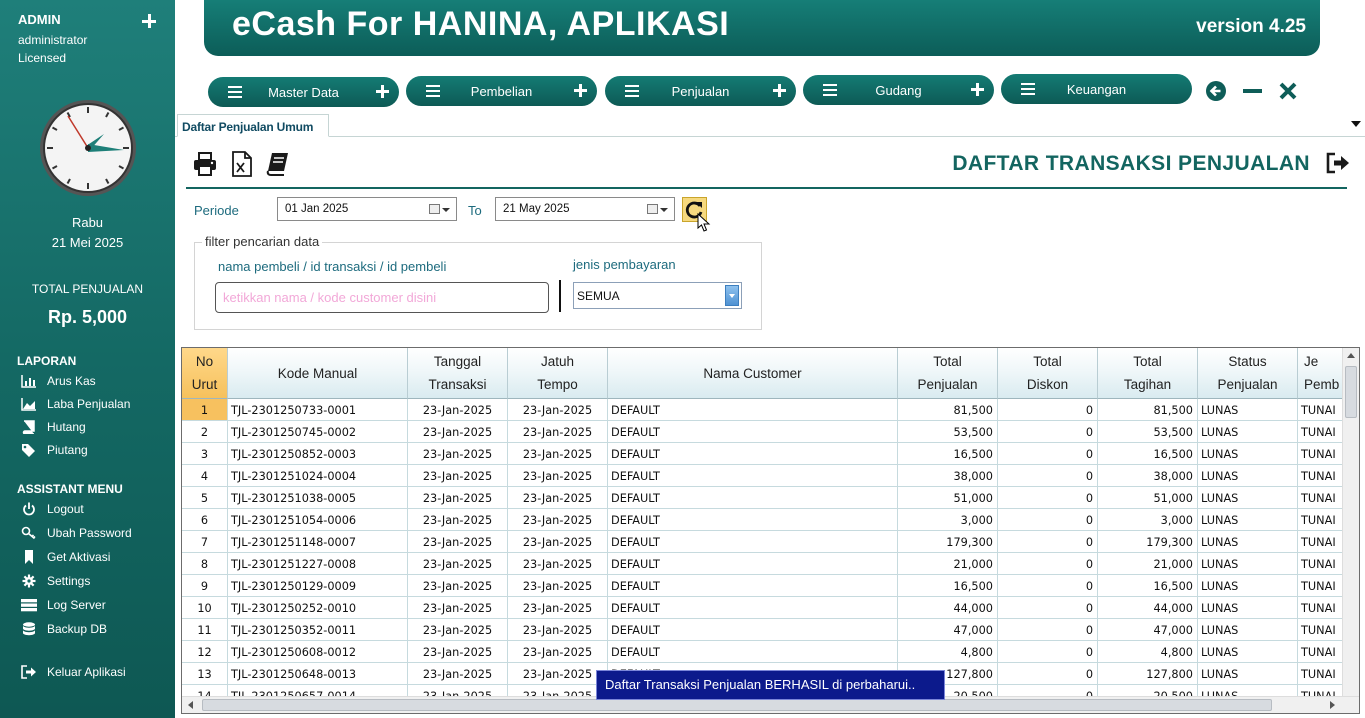 The height and width of the screenshot is (718, 1365). I want to click on header-col-total-diskon: Total Diskon, so click(1048, 373).